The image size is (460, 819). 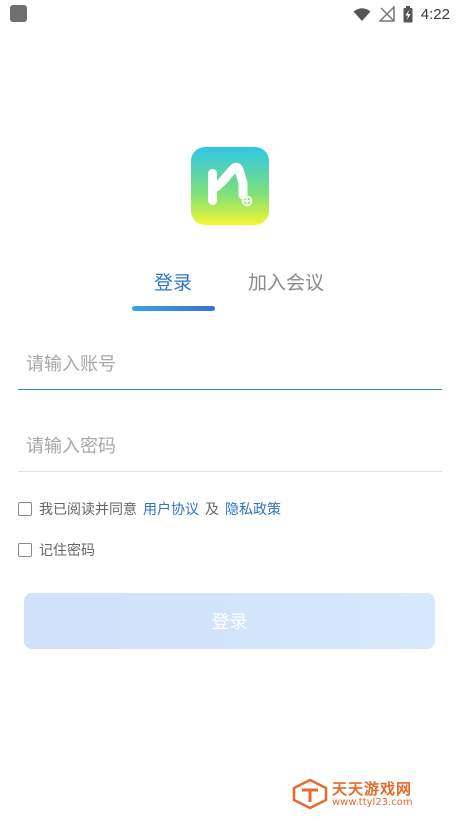 I want to click on agreement-prefix: 我已阅读并同意, so click(x=88, y=510).